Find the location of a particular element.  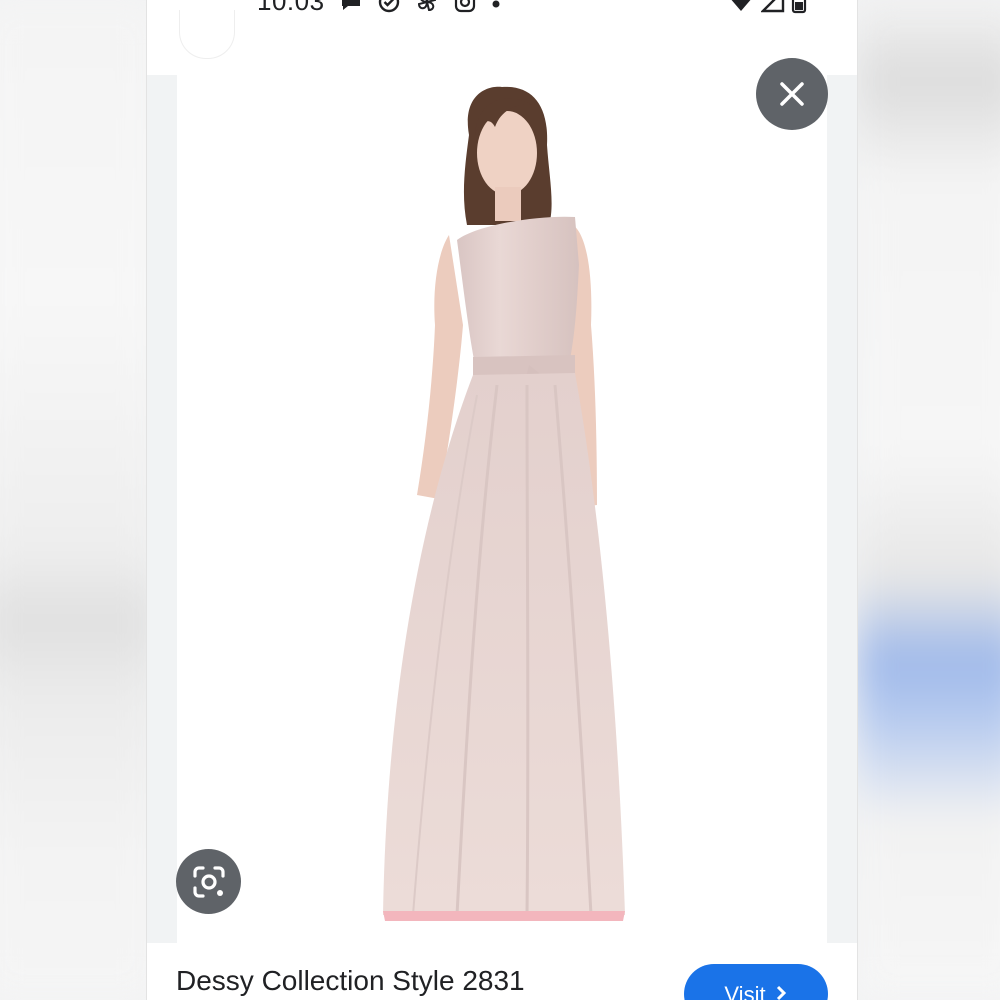

status-bar: 10:03 is located at coordinates (502, 10).